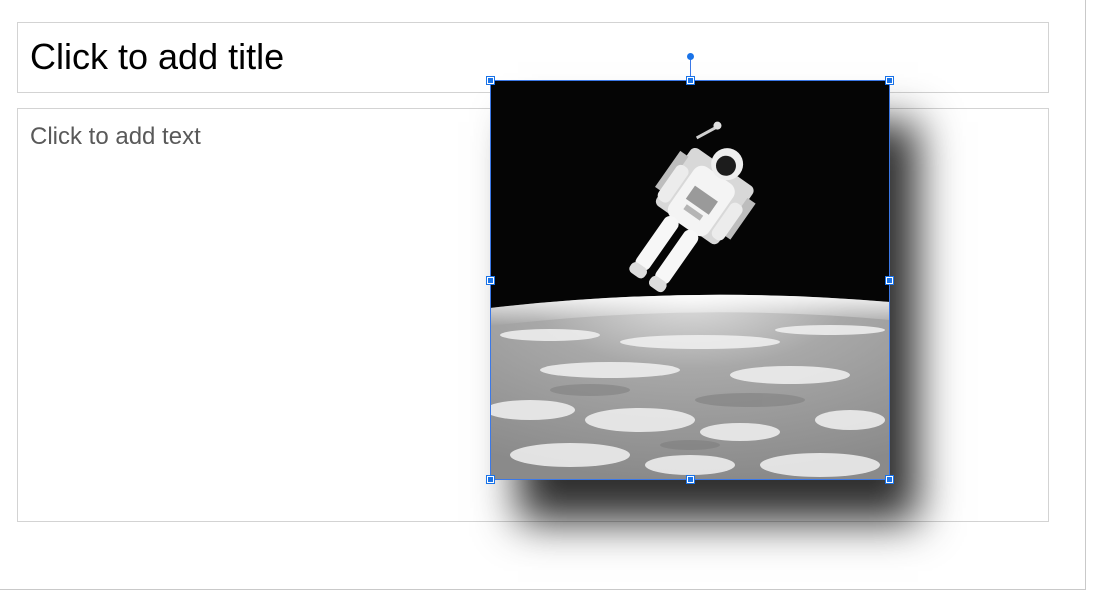  I want to click on resize-handle-top, so click(690, 80).